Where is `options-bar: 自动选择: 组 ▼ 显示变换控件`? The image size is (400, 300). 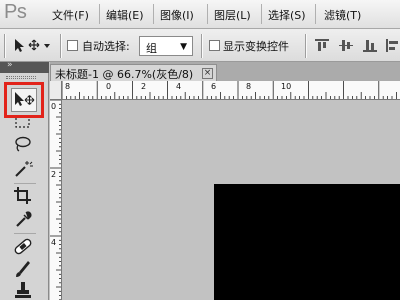
options-bar: 自动选择: 组 ▼ 显示变换控件 is located at coordinates (200, 45).